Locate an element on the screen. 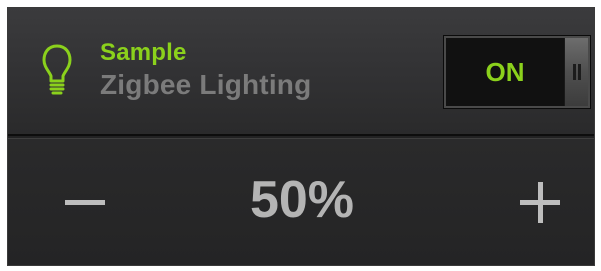 The image size is (601, 271). plus-icon-vertical is located at coordinates (540, 202).